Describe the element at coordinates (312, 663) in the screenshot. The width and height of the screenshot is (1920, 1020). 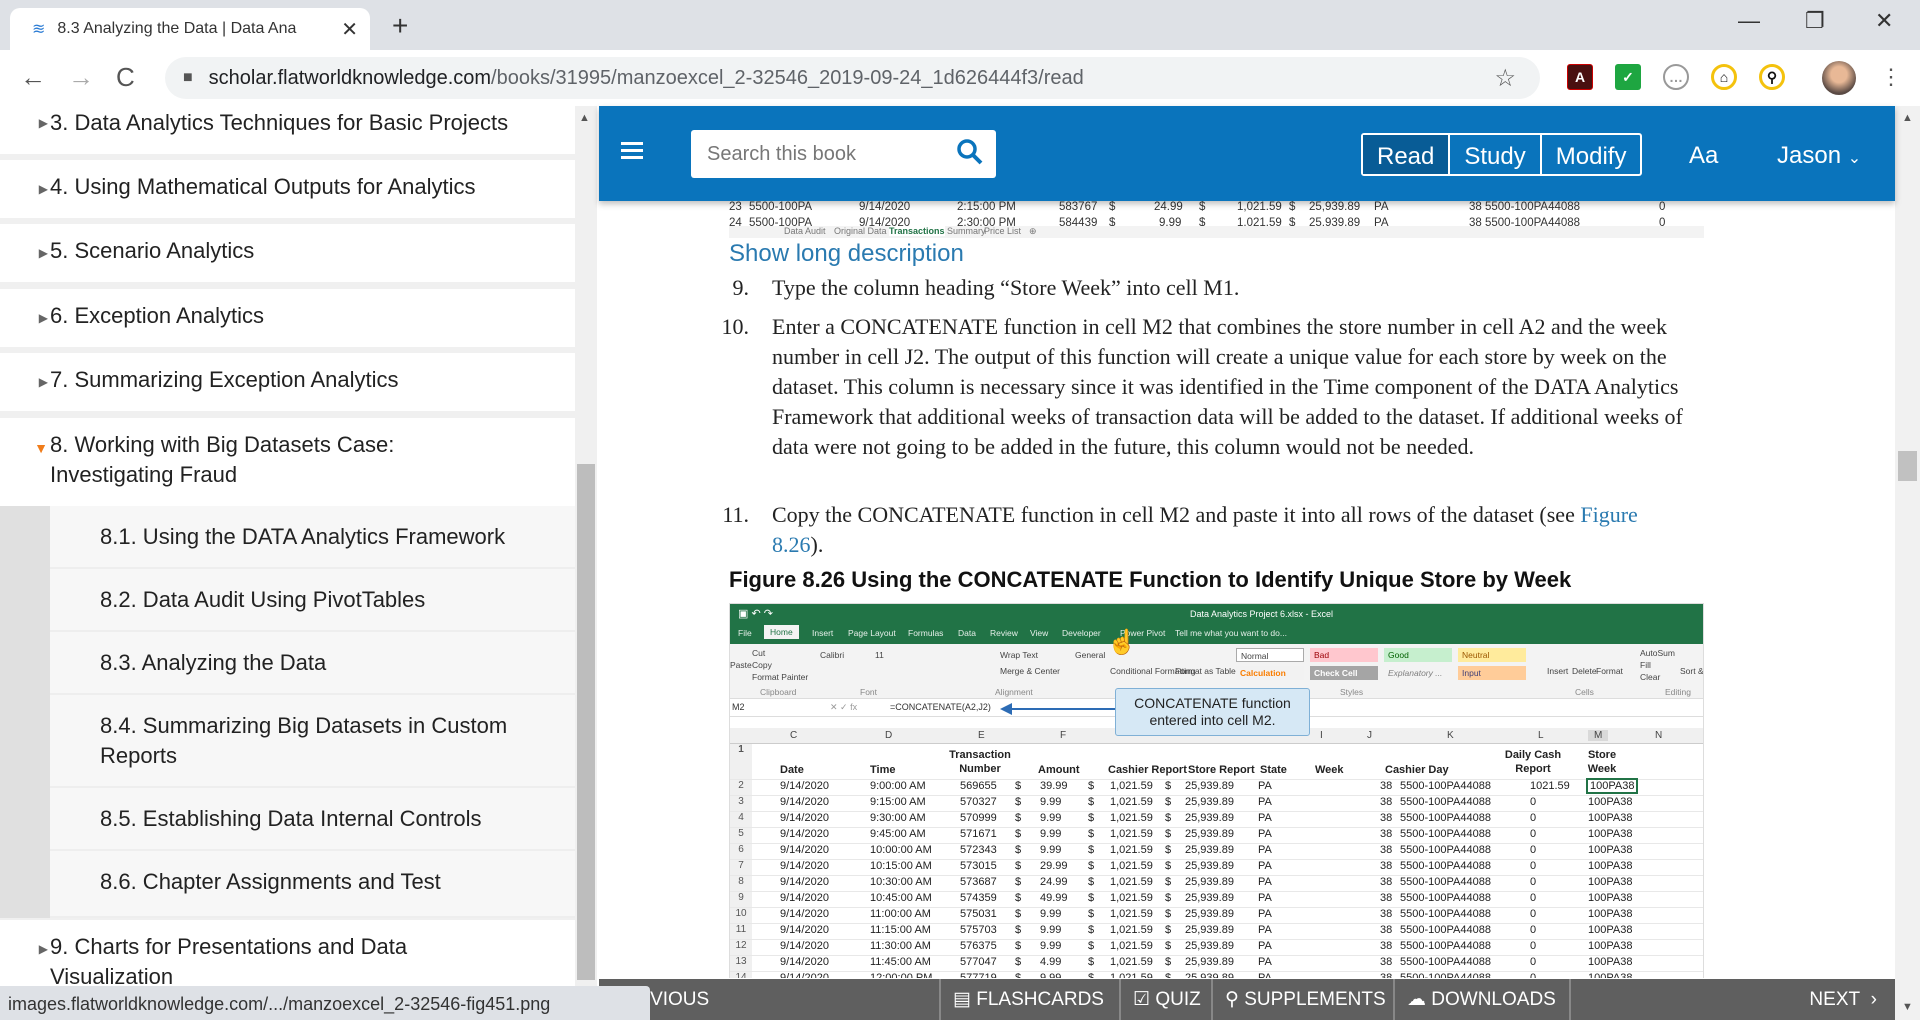
I see `toc-section-8-3: 8.3. Analyzing the Data` at that location.